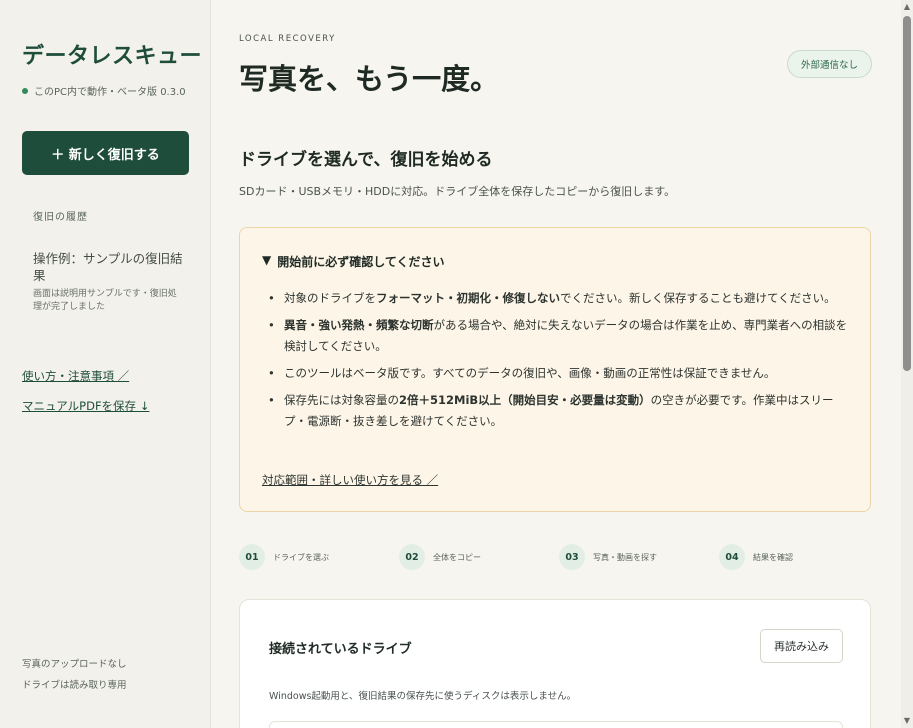 This screenshot has width=913, height=728. What do you see at coordinates (556, 724) in the screenshot?
I see `drive-list-item` at bounding box center [556, 724].